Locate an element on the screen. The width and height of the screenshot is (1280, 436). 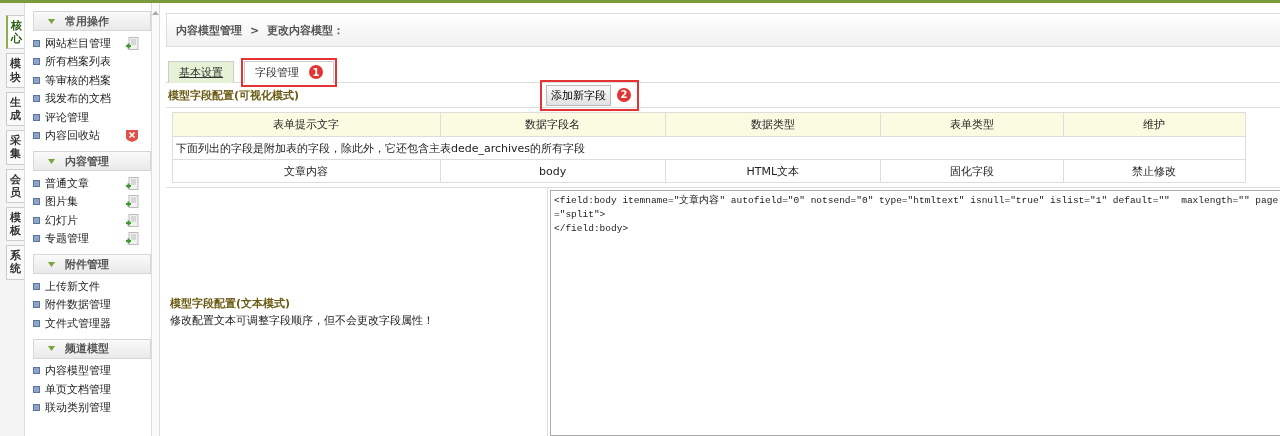
column-header: 数据字段名 is located at coordinates (553, 124).